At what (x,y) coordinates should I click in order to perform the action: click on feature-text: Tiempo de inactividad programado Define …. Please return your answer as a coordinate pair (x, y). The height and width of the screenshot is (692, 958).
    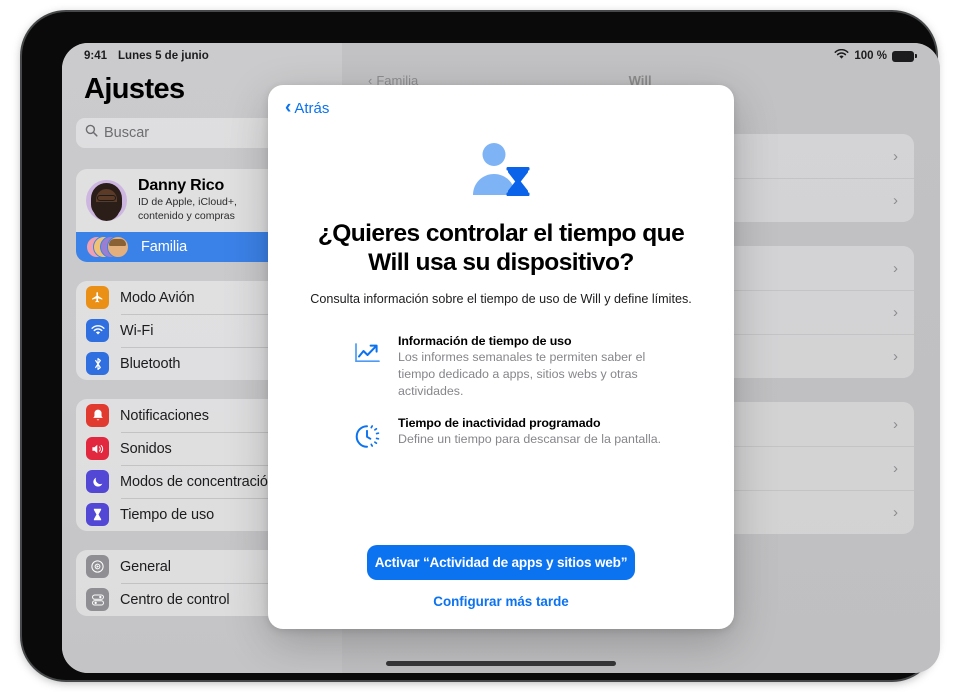
    Looking at the image, I should click on (529, 432).